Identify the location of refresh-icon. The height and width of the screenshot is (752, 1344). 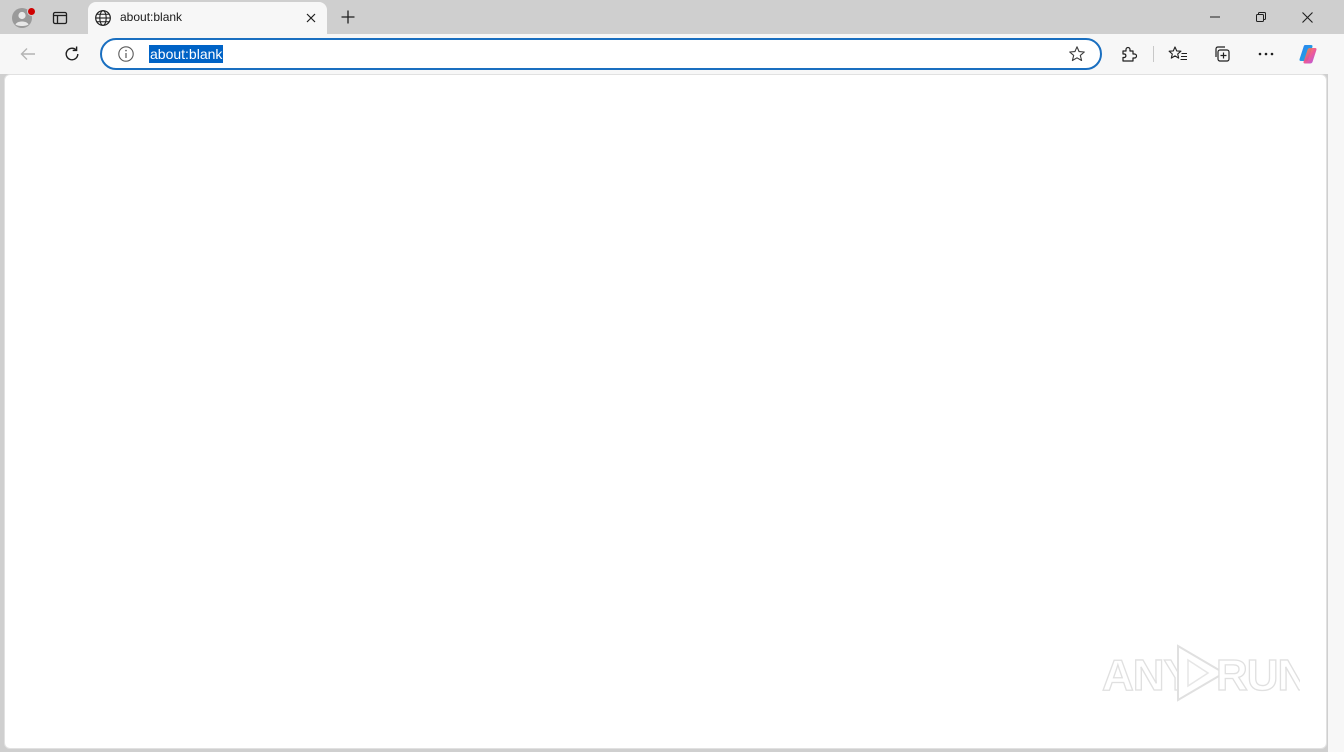
(72, 53).